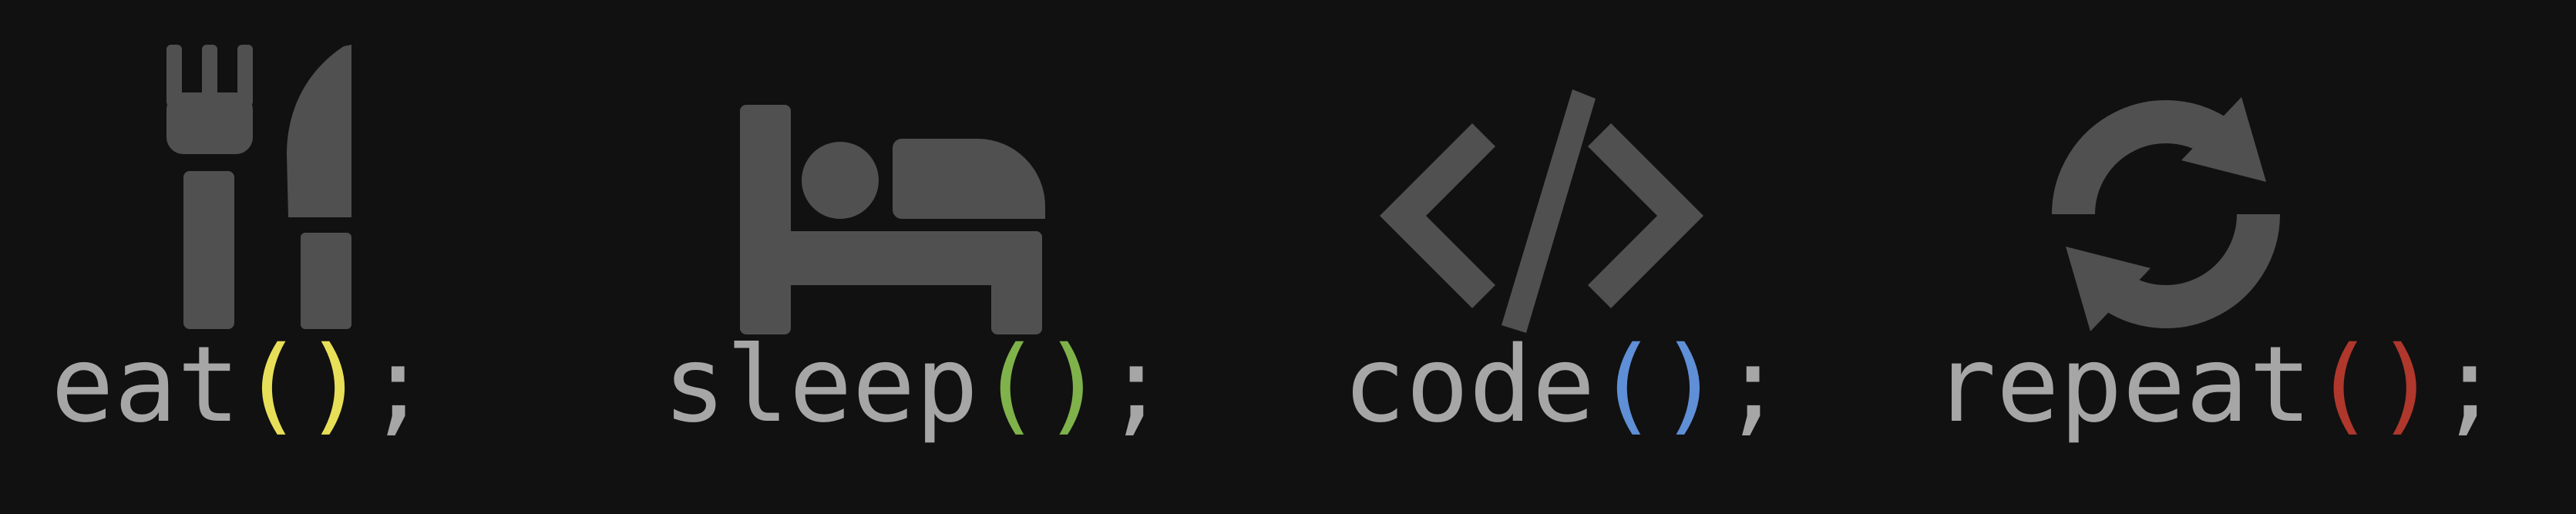 This screenshot has height=514, width=2576. I want to click on bed-icon, so click(892, 220).